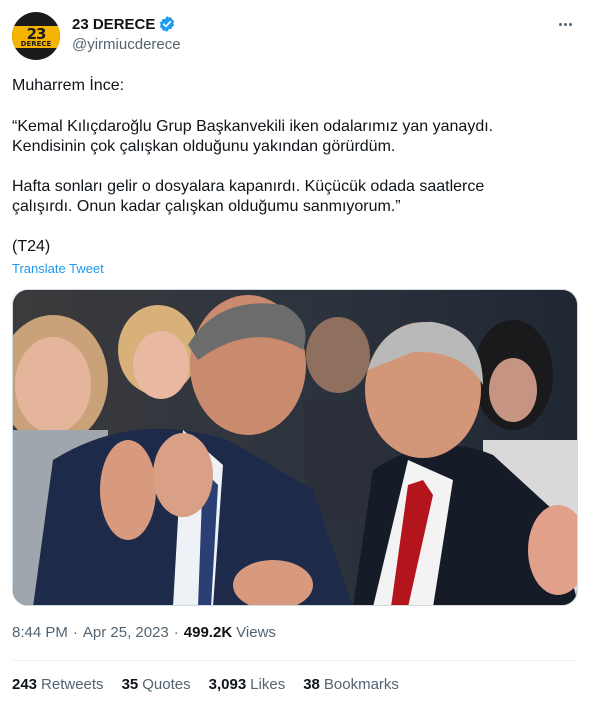 The image size is (591, 709). I want to click on stat-label: Likes, so click(268, 684).